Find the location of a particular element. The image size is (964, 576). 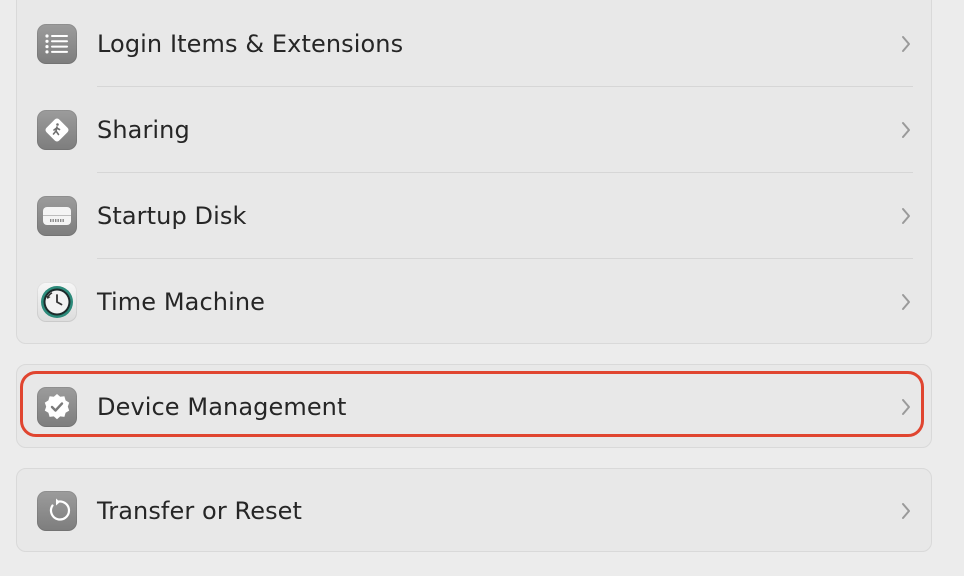

settings-row-startup-disk: Startup Disk is located at coordinates (474, 216).